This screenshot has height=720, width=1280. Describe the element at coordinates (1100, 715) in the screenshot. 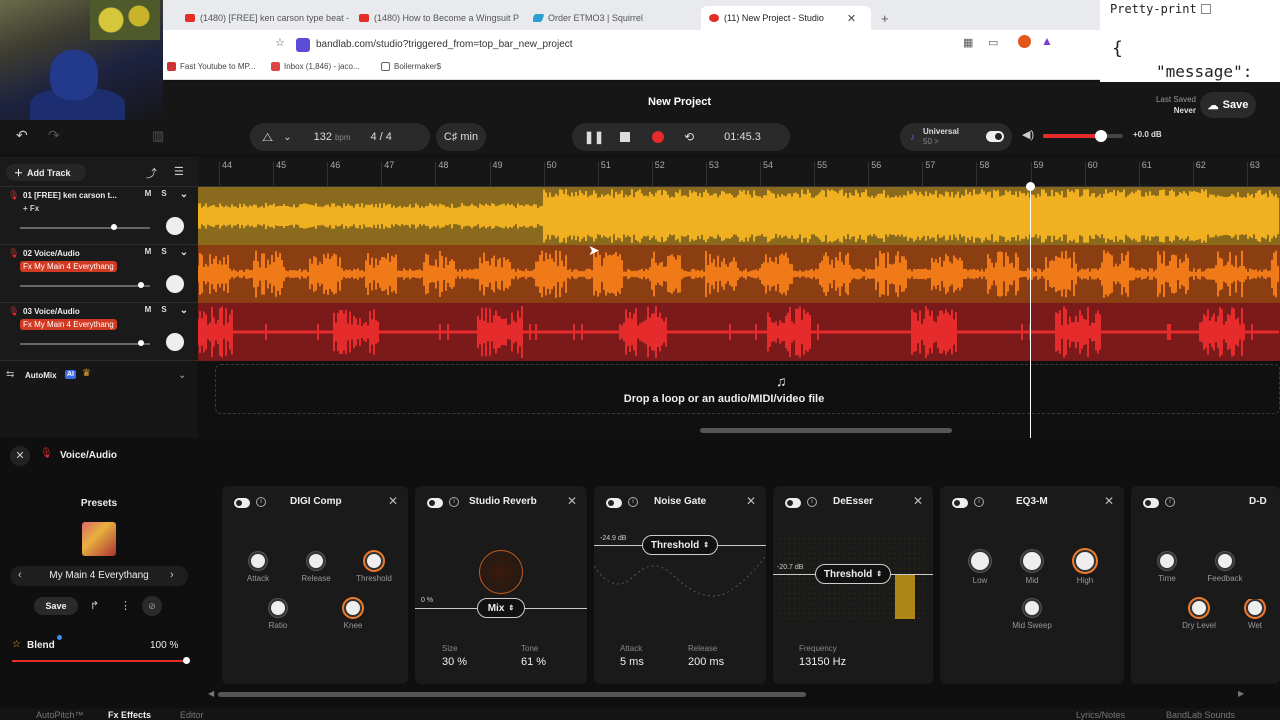

I see `tab-lyrics-notes: Lyrics/Notes` at that location.